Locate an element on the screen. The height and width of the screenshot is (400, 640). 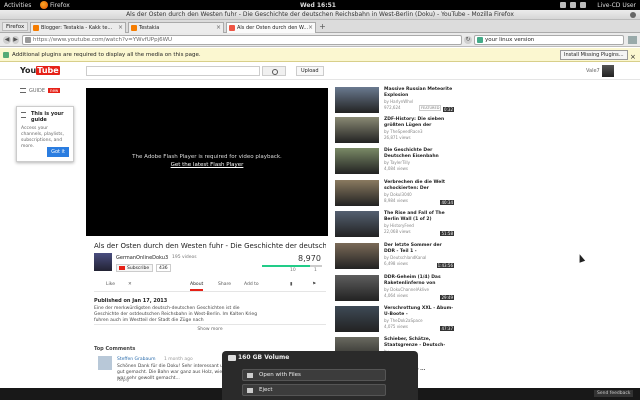
related-video-title: Massive Russian Meteorite Explosion is located at coordinates (419, 92).